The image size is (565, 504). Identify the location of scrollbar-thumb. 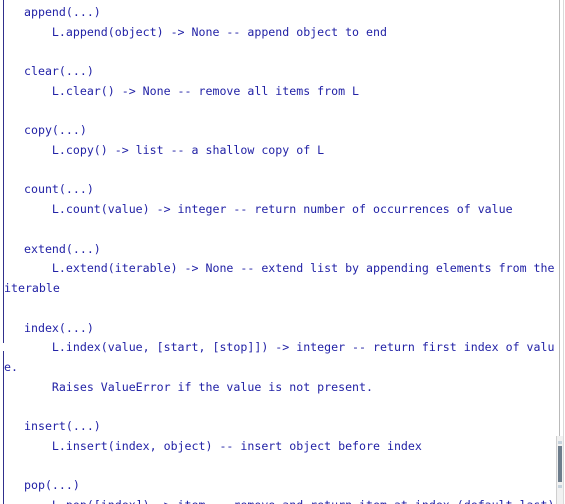
(560, 464).